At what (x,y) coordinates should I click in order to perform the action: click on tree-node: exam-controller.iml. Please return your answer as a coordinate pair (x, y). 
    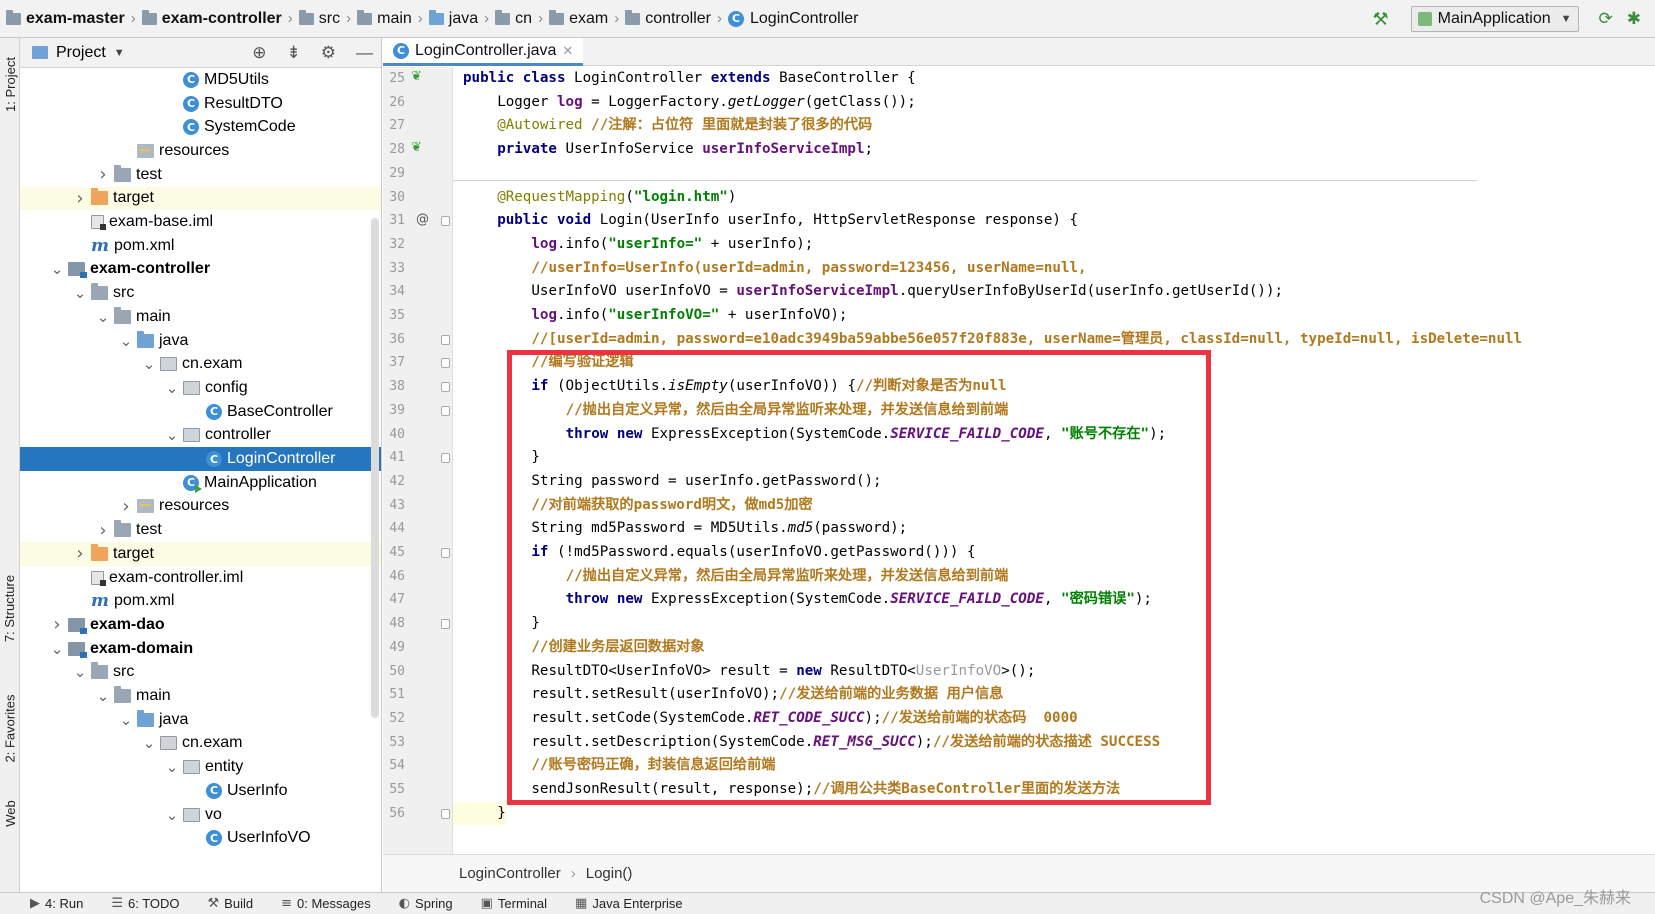
    Looking at the image, I should click on (200, 578).